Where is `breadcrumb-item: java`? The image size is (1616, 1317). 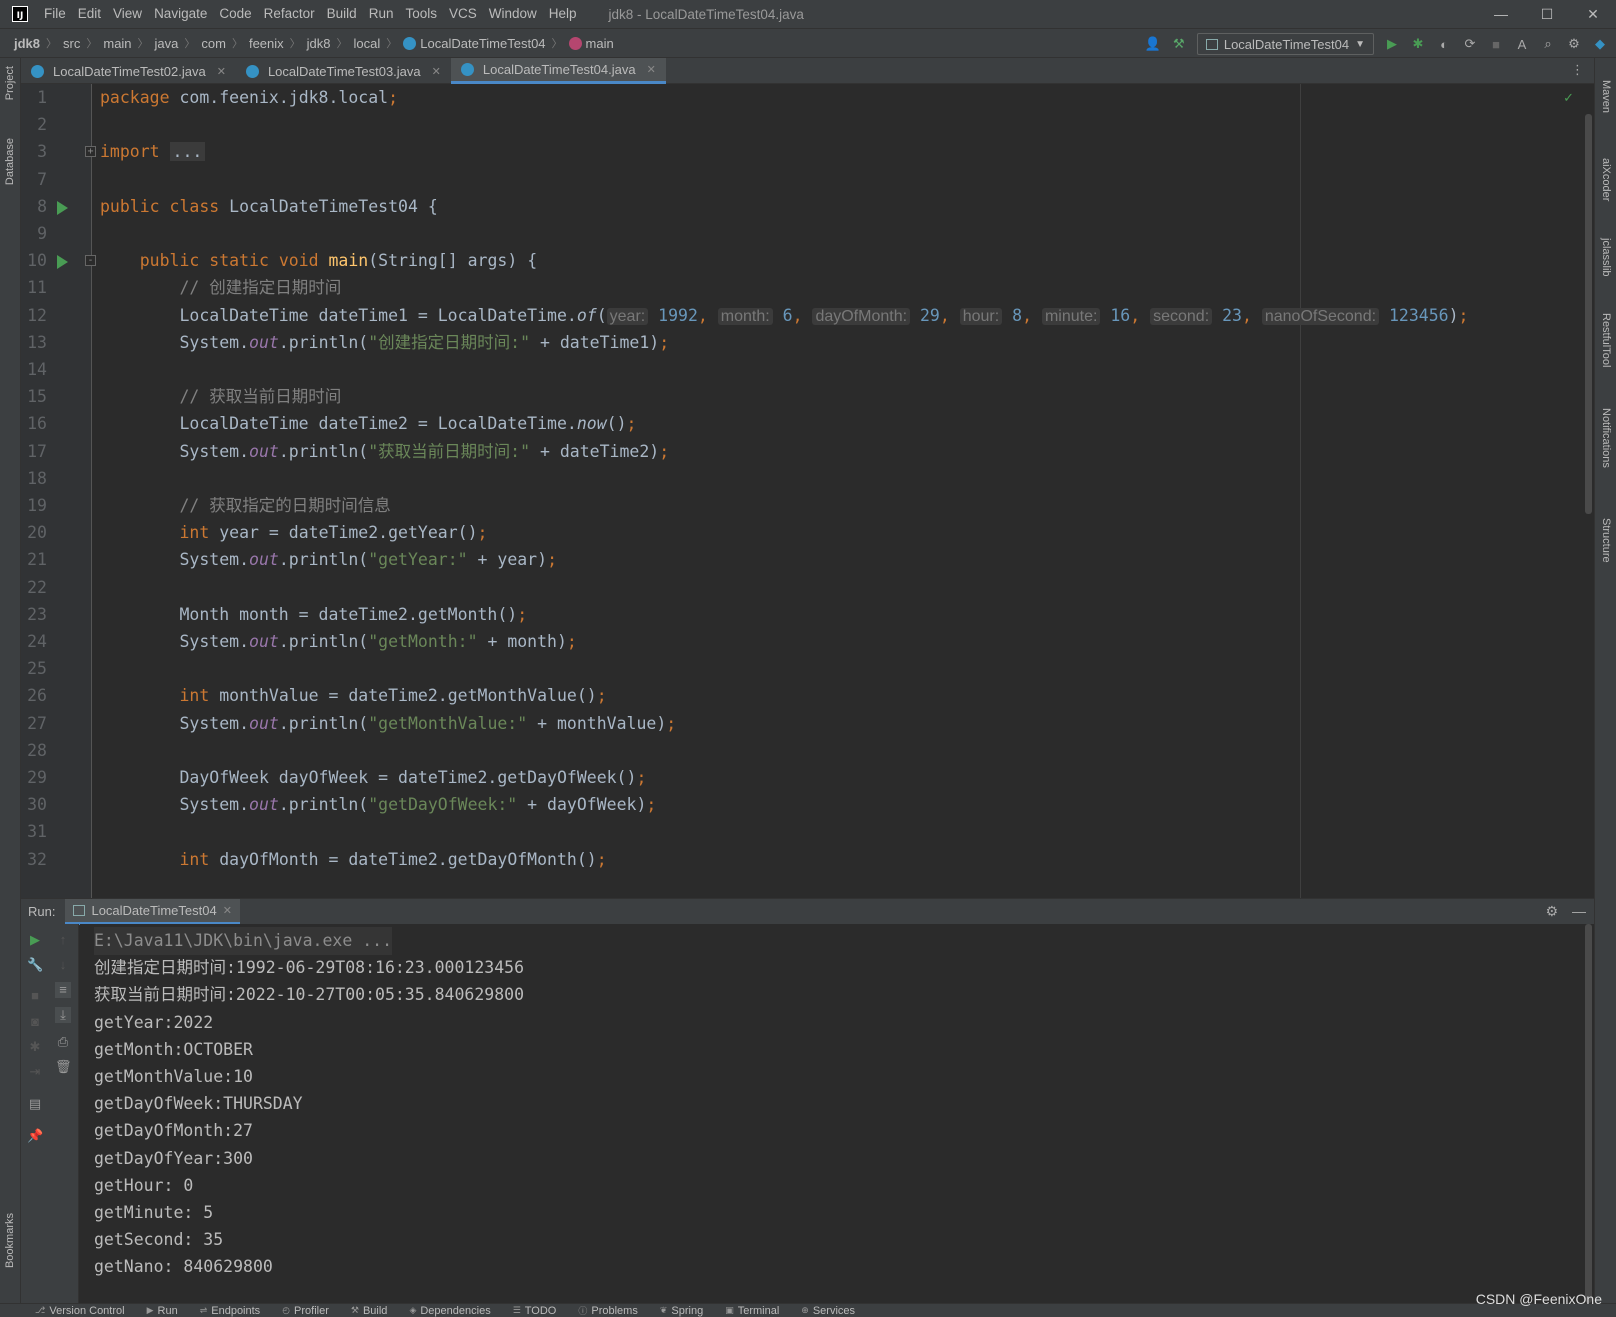 breadcrumb-item: java is located at coordinates (167, 43).